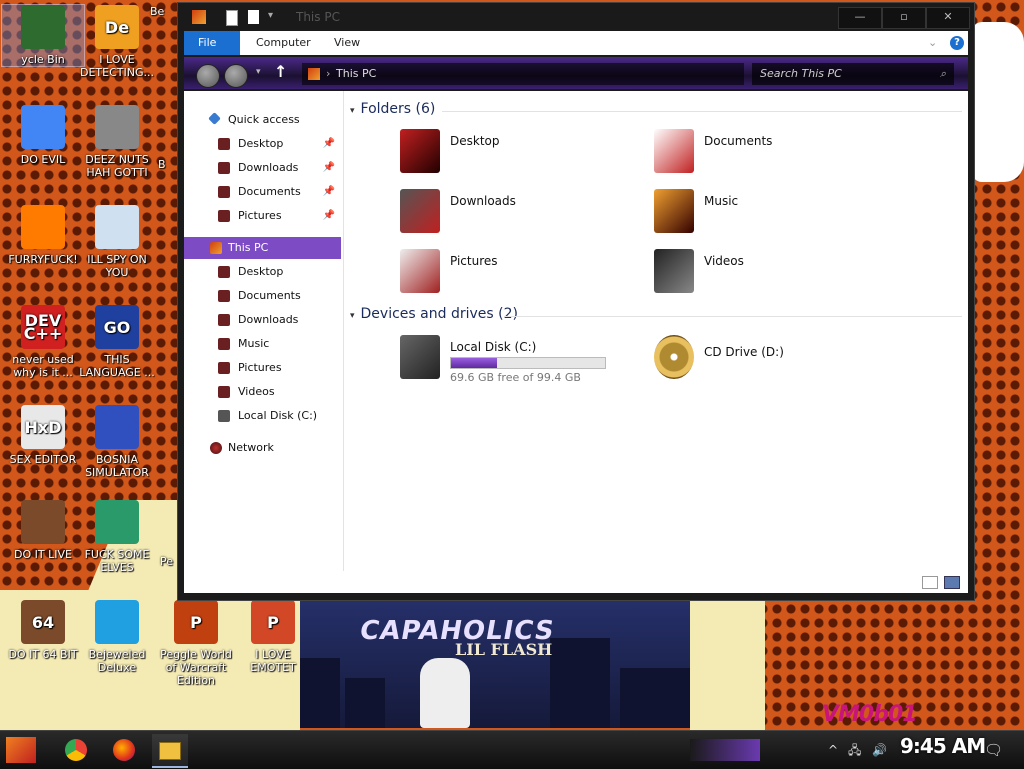  Describe the element at coordinates (117, 142) in the screenshot. I see `desktop-icon: DEEZ NUTS HAH GOTTI` at that location.